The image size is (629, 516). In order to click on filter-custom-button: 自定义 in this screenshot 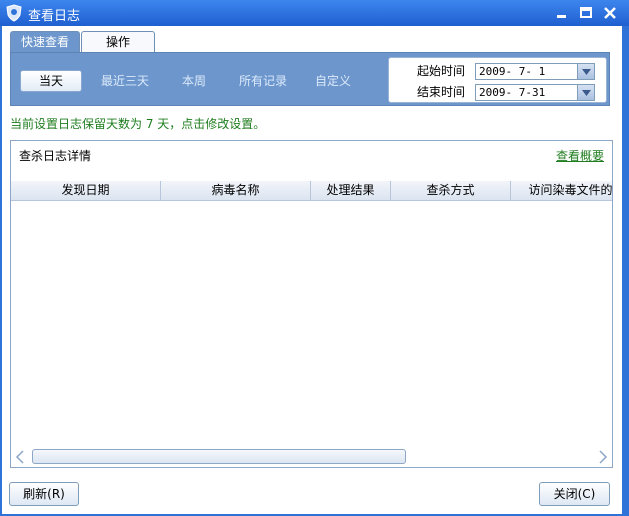, I will do `click(333, 81)`.